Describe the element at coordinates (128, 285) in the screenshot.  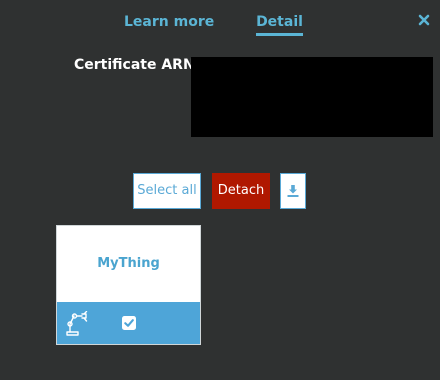
I see `thing-card: MyThing` at that location.